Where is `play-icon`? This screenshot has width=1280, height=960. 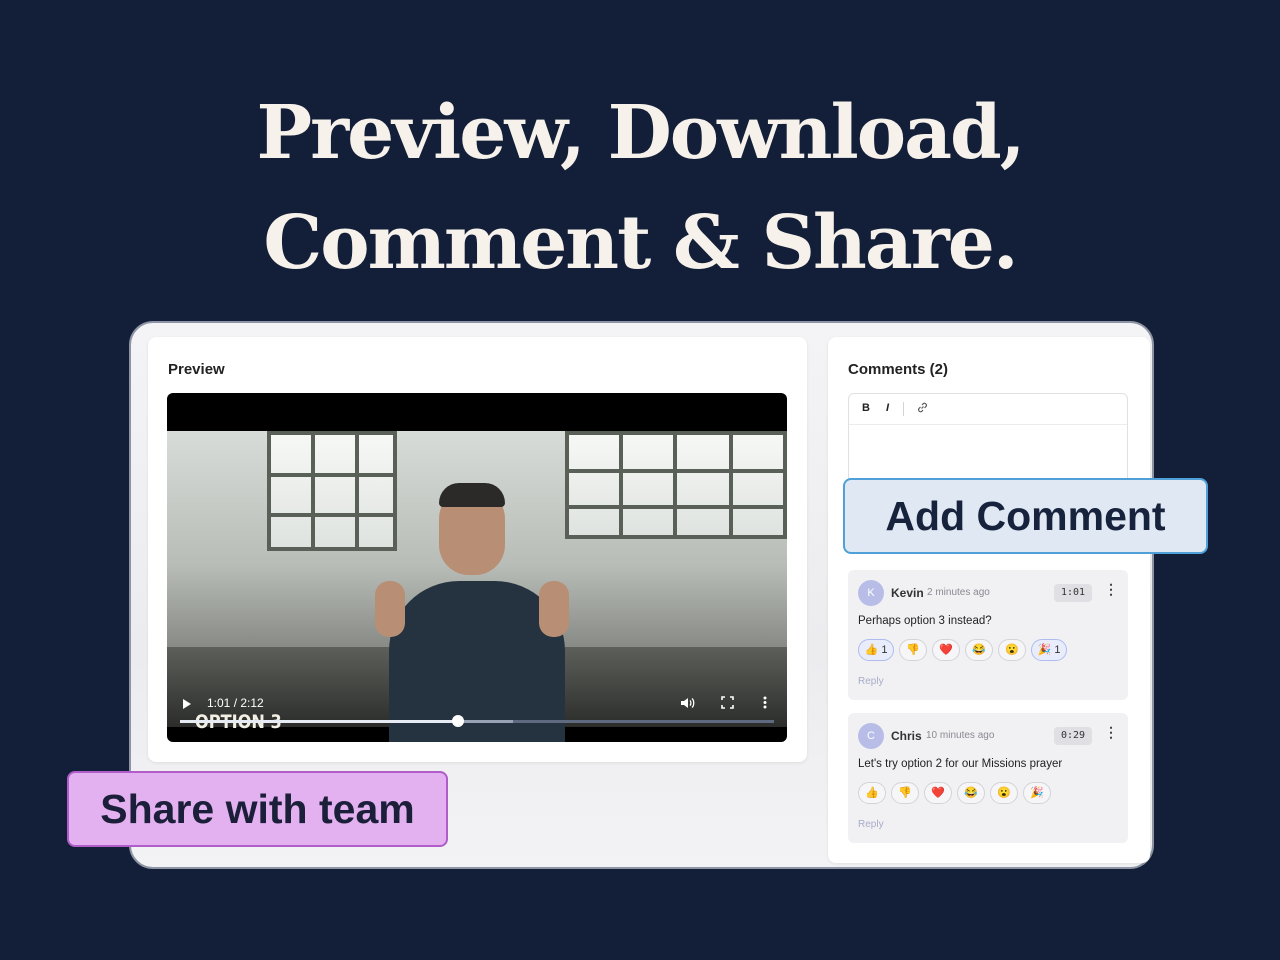 play-icon is located at coordinates (187, 704).